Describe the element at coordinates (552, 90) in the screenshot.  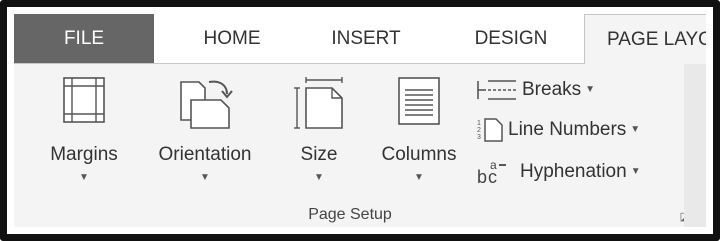
I see `breaks-label: Breaks` at that location.